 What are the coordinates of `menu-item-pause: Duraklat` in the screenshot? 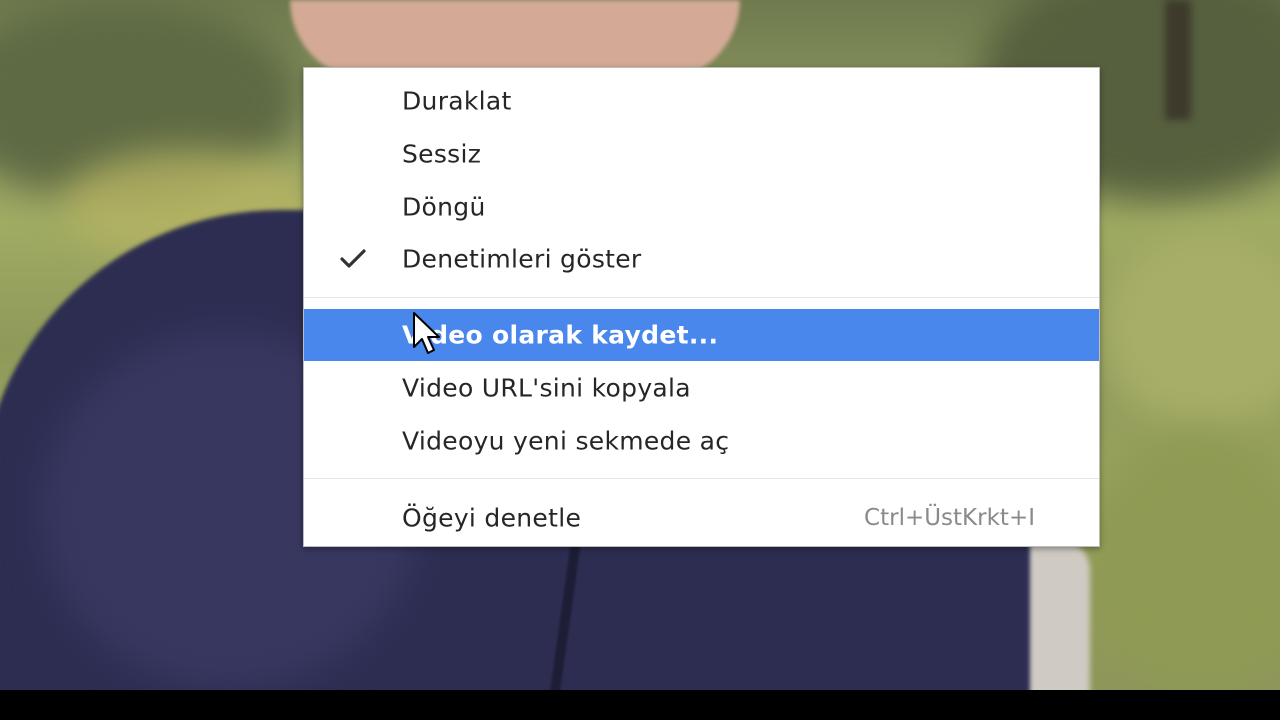 It's located at (701, 101).